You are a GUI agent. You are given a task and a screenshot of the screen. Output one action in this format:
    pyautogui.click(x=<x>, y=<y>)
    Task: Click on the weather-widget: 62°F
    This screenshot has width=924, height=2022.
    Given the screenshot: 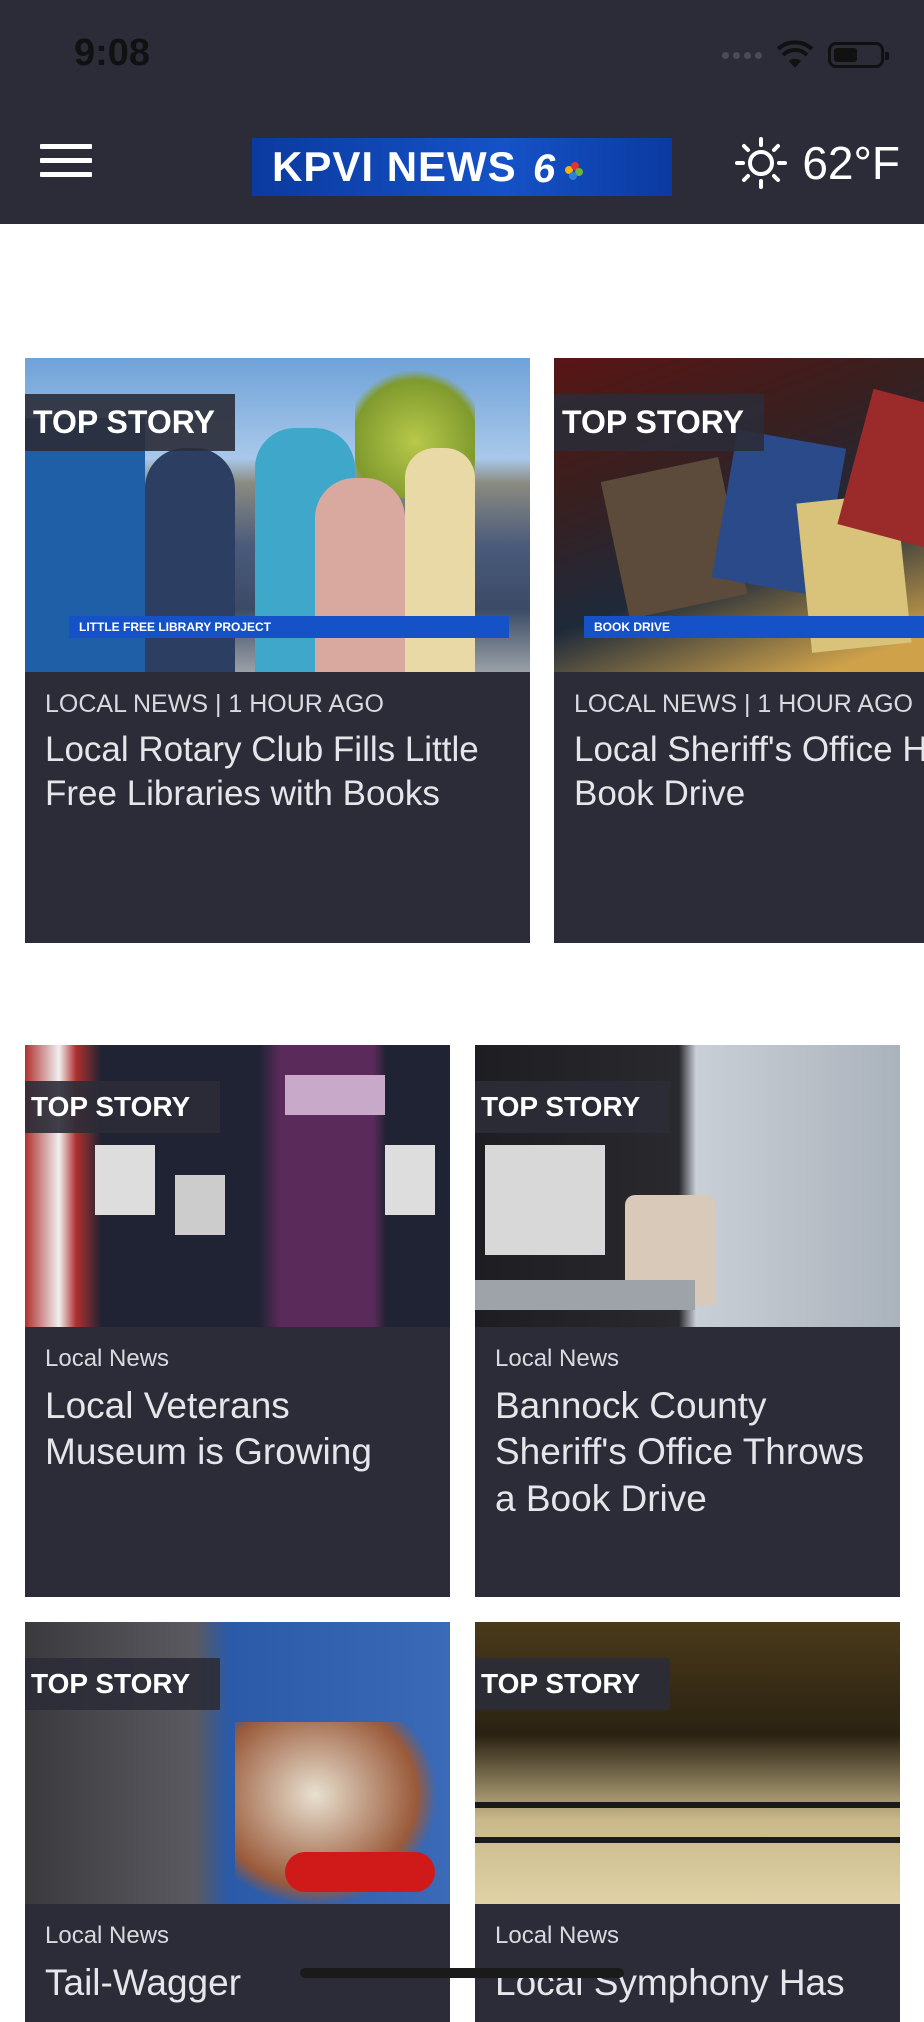 What is the action you would take?
    pyautogui.click(x=817, y=163)
    